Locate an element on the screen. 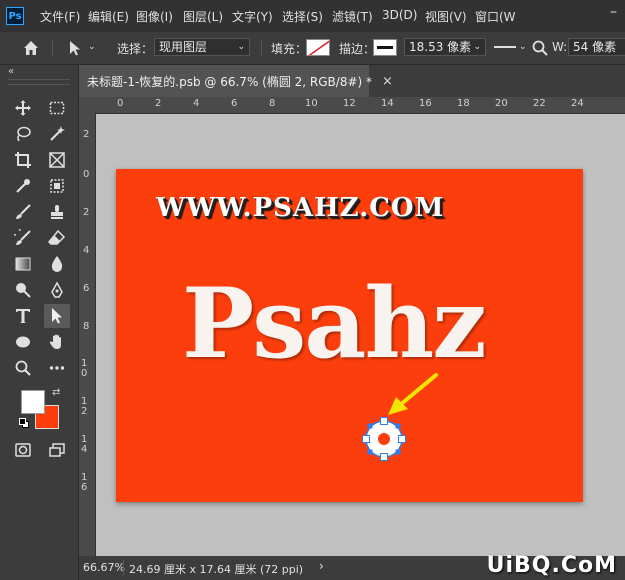 Image resolution: width=625 pixels, height=580 pixels. eraser-tool-icon is located at coordinates (57, 238).